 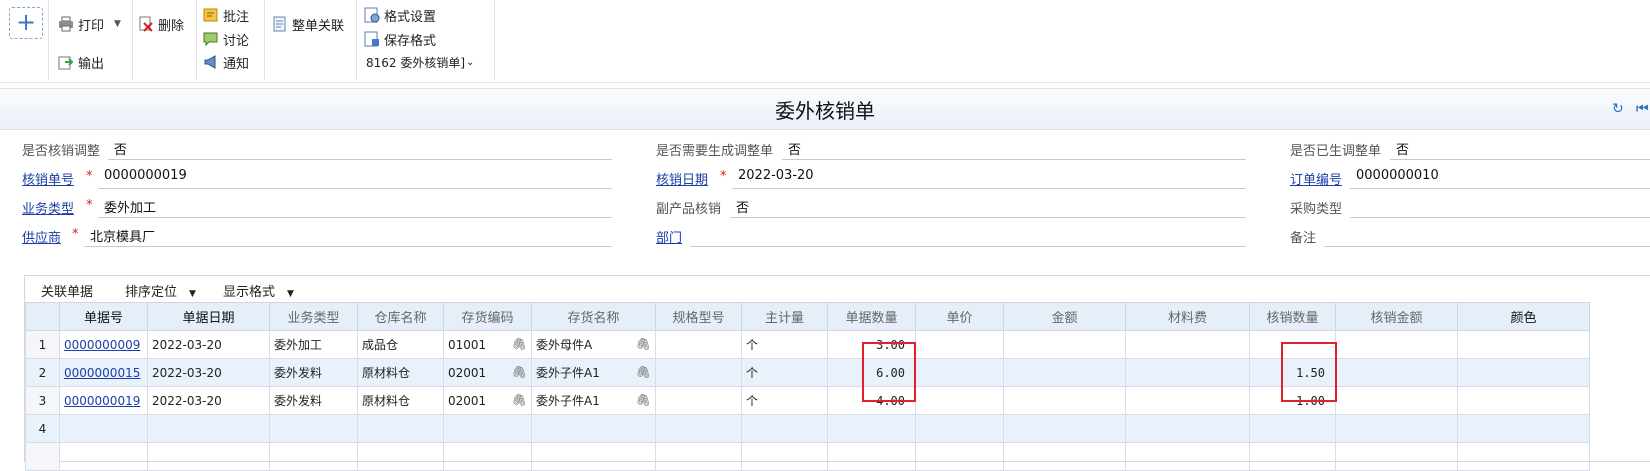 I want to click on cell-biz-type: 委外加工, so click(x=313, y=344).